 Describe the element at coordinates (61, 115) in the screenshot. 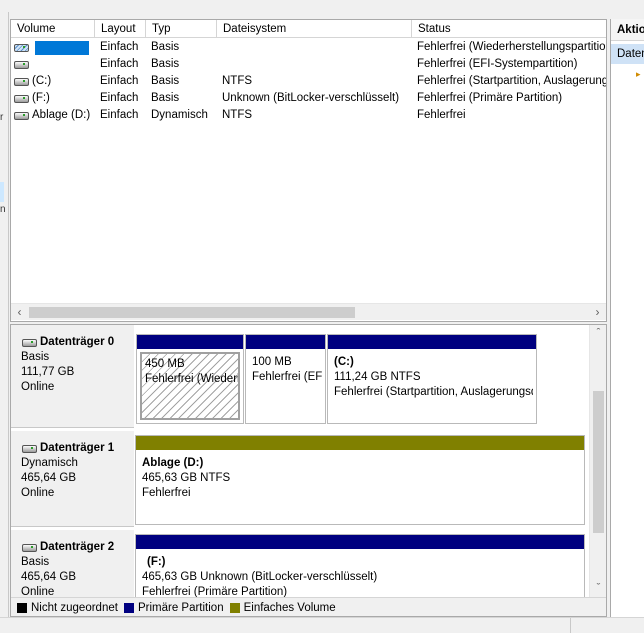

I see `volume-name: Ablage (D:)` at that location.